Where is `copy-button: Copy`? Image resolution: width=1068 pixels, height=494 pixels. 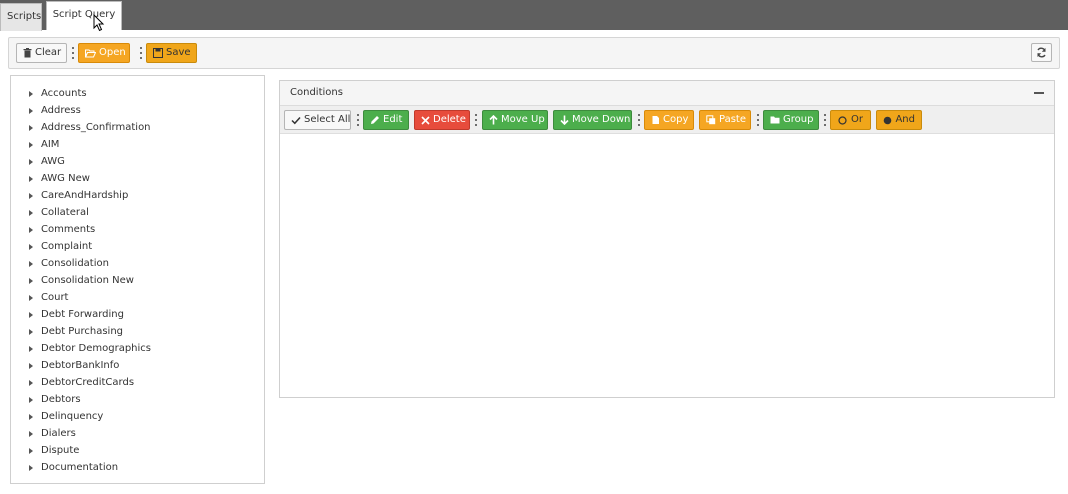
copy-button: Copy is located at coordinates (669, 120).